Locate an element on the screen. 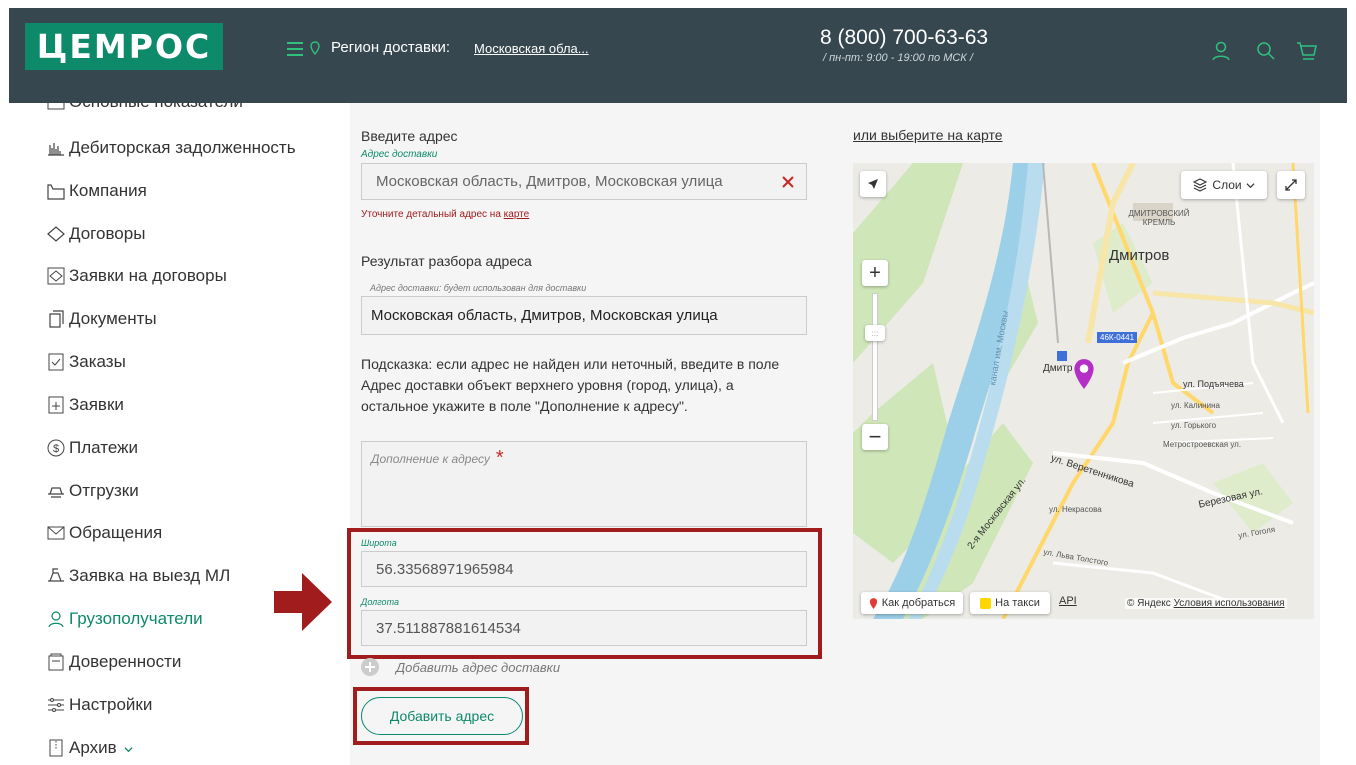  expand-icon is located at coordinates (1291, 185).